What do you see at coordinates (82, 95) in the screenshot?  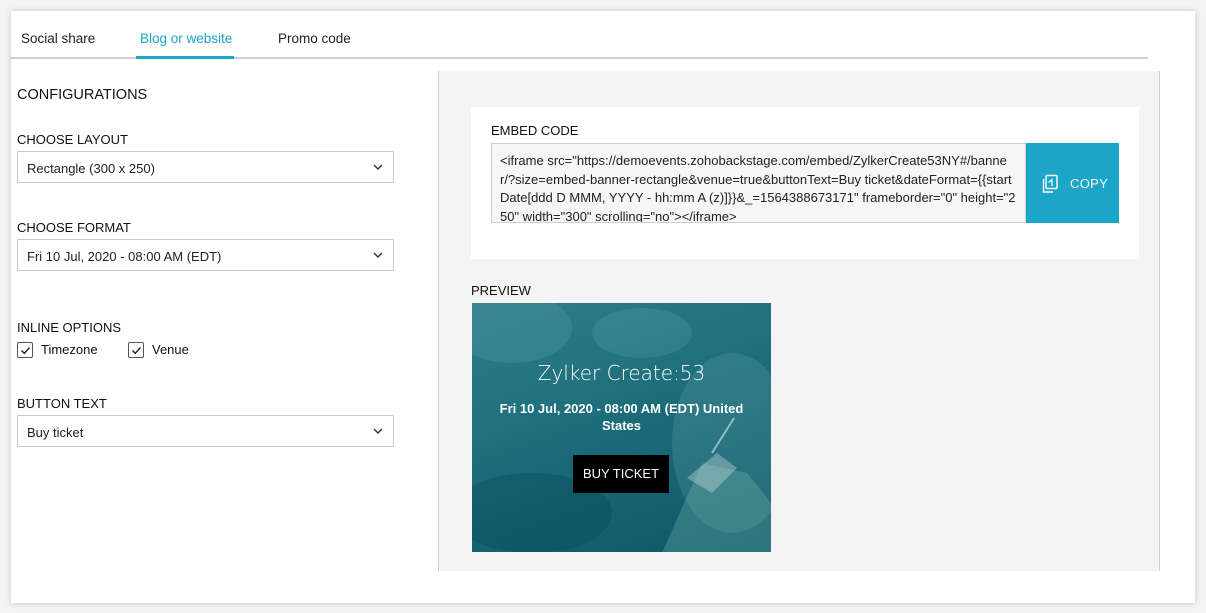 I see `configurations-heading: CONFIGURATIONS` at bounding box center [82, 95].